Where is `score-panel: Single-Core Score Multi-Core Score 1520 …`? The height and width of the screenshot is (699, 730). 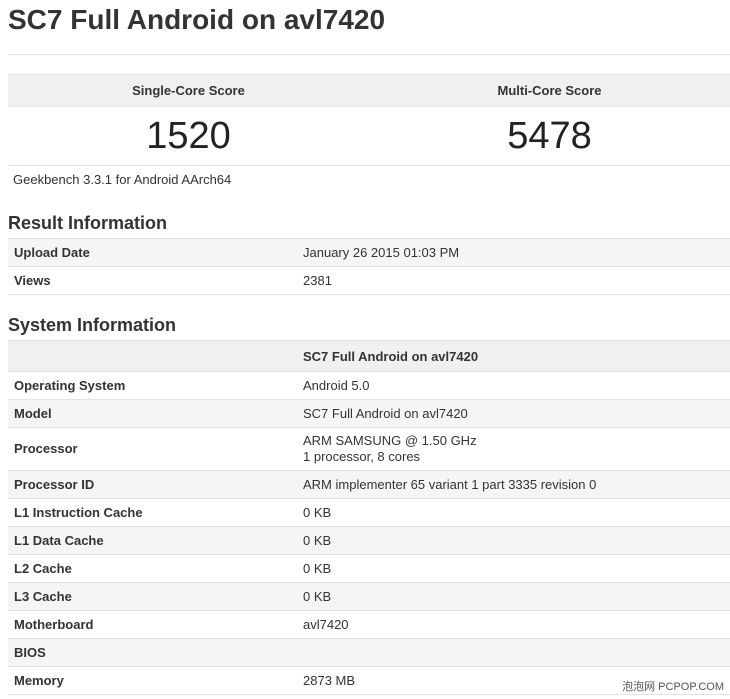
score-panel: Single-Core Score Multi-Core Score 1520 … is located at coordinates (369, 120).